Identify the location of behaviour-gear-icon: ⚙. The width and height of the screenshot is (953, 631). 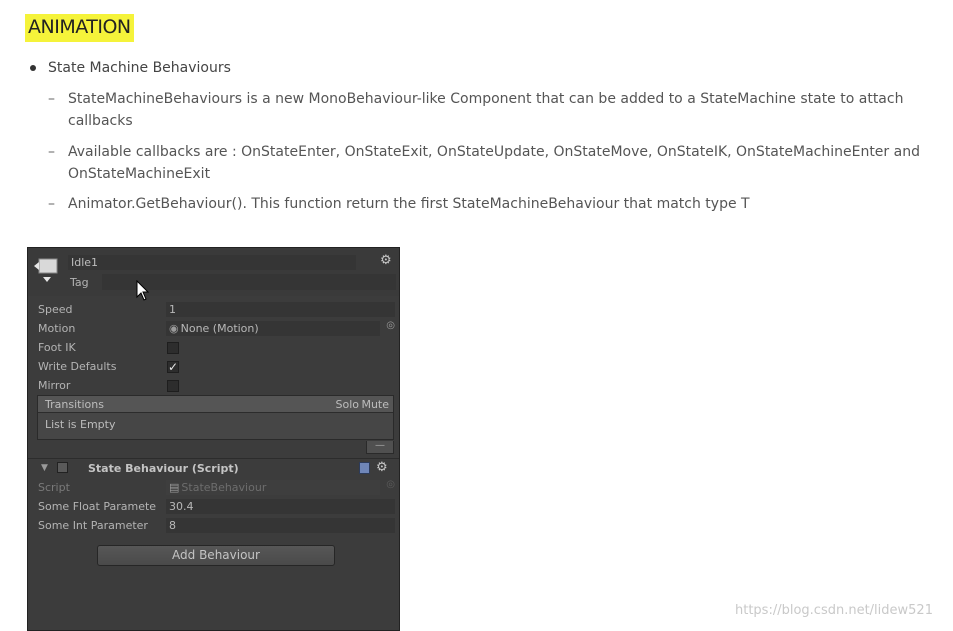
(384, 468).